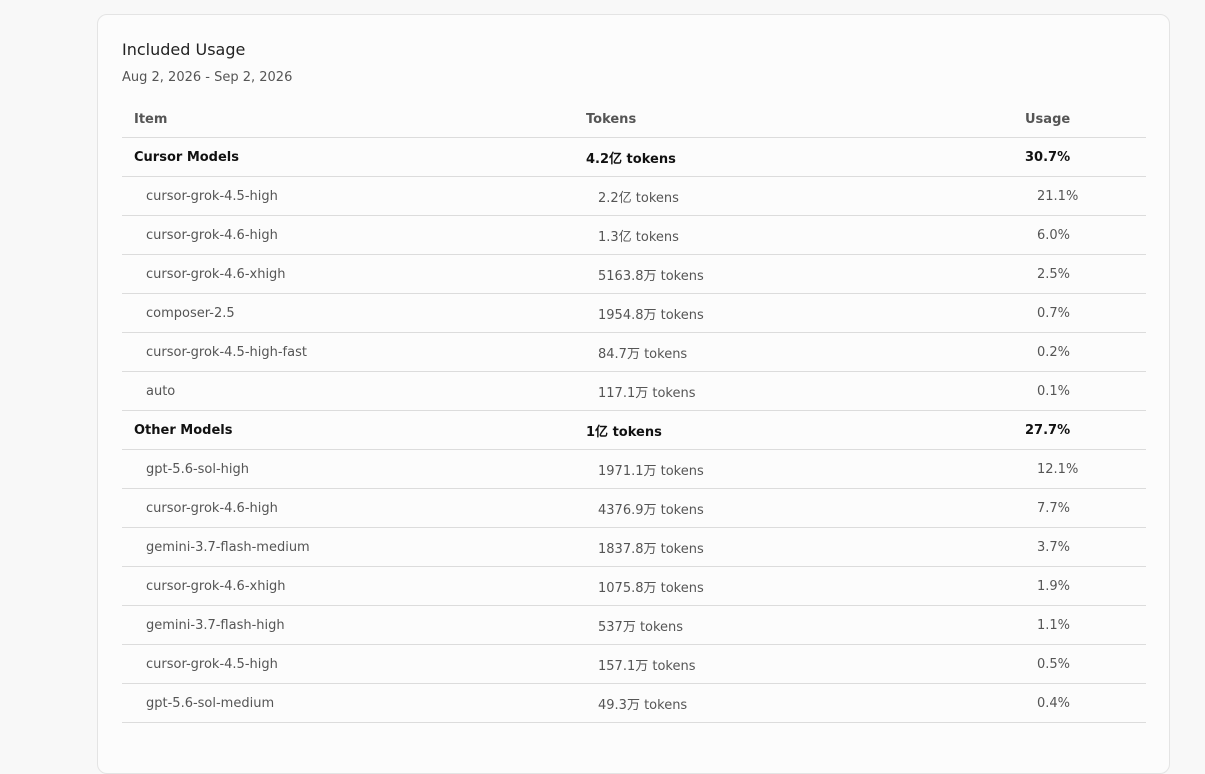  What do you see at coordinates (1079, 703) in the screenshot?
I see `item-usage: 0.4%` at bounding box center [1079, 703].